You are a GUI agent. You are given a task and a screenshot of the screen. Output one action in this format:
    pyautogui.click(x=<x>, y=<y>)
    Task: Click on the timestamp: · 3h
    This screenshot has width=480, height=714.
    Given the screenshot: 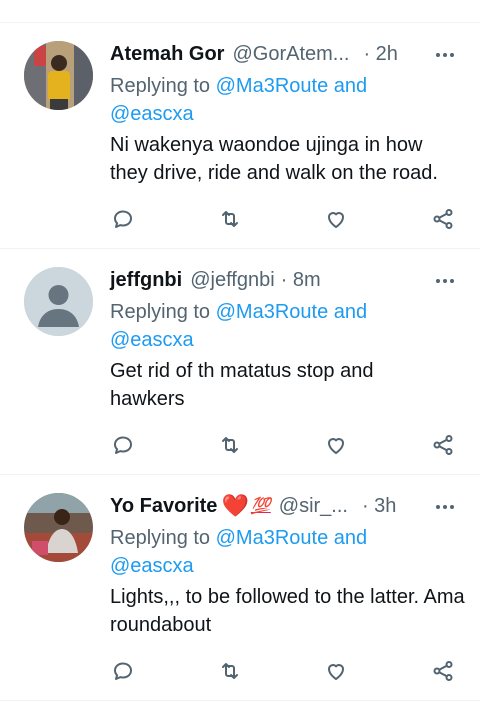 What is the action you would take?
    pyautogui.click(x=379, y=506)
    